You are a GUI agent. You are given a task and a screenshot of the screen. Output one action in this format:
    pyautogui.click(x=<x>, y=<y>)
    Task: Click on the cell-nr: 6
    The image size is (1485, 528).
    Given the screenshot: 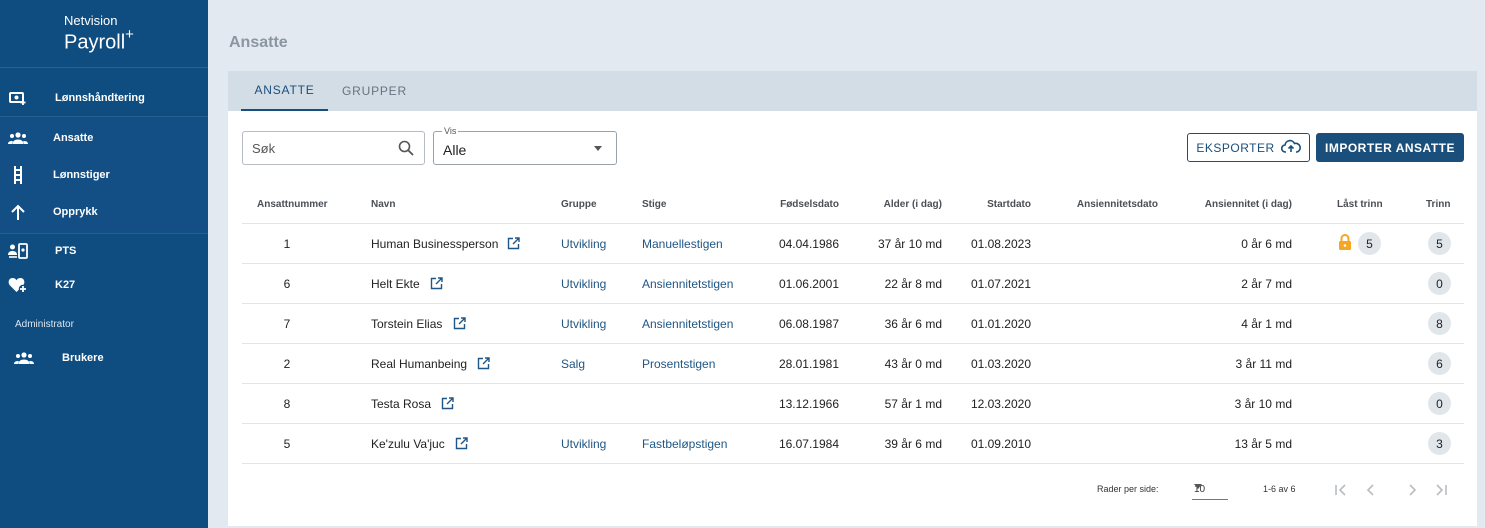 What is the action you would take?
    pyautogui.click(x=287, y=284)
    